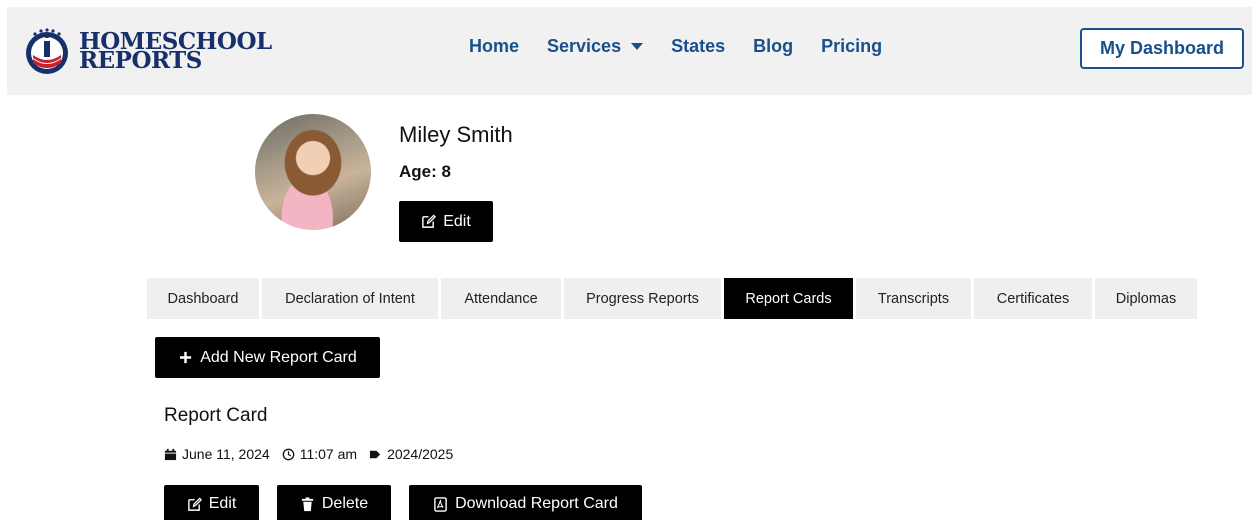  I want to click on delete-report-card-label: Delete, so click(345, 503).